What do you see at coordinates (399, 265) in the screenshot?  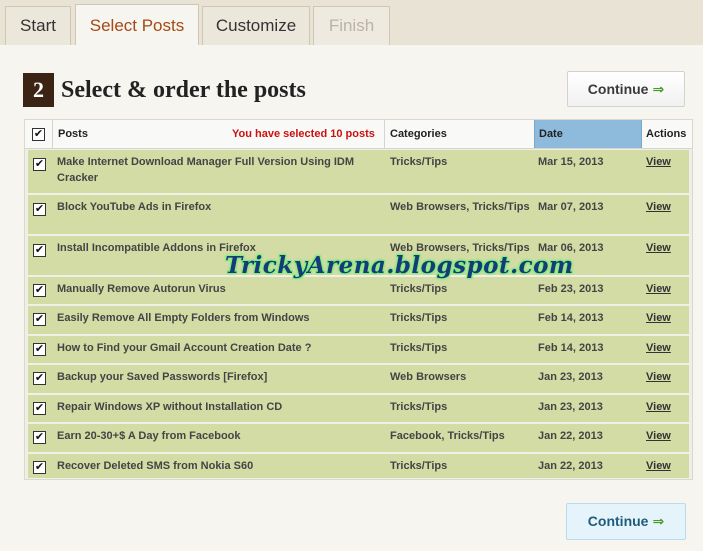 I see `watermark-text: TrickyArena.blogspot.com` at bounding box center [399, 265].